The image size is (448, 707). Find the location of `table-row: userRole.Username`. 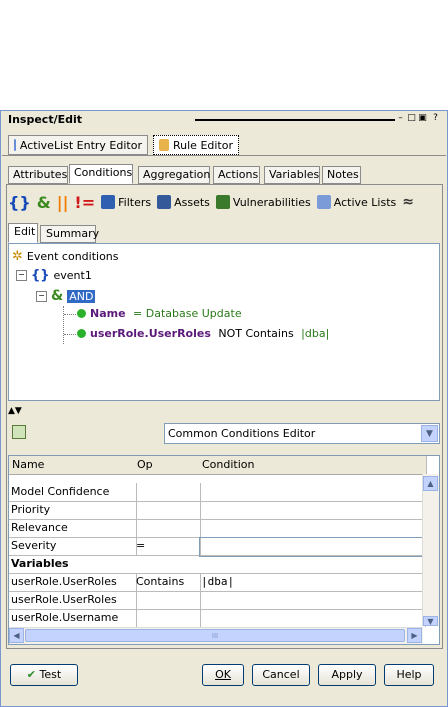

table-row: userRole.Username is located at coordinates (217, 618).